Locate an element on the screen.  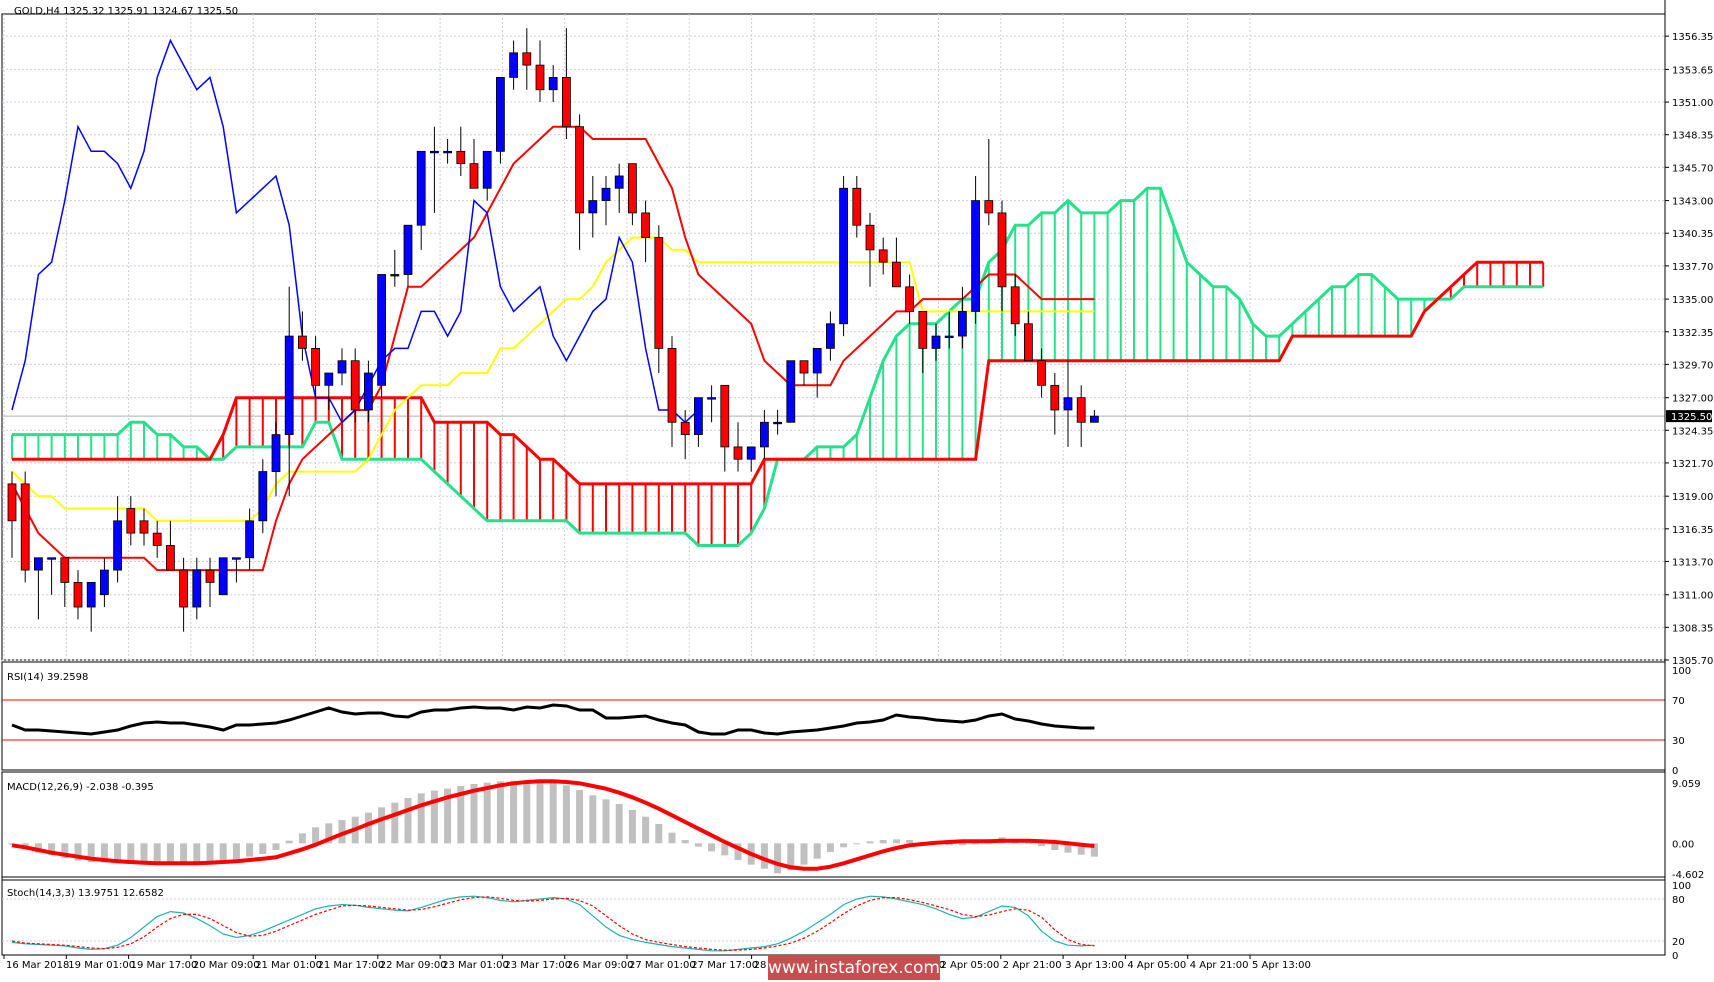
price-tick-label: 1340.35 is located at coordinates (1692, 234).